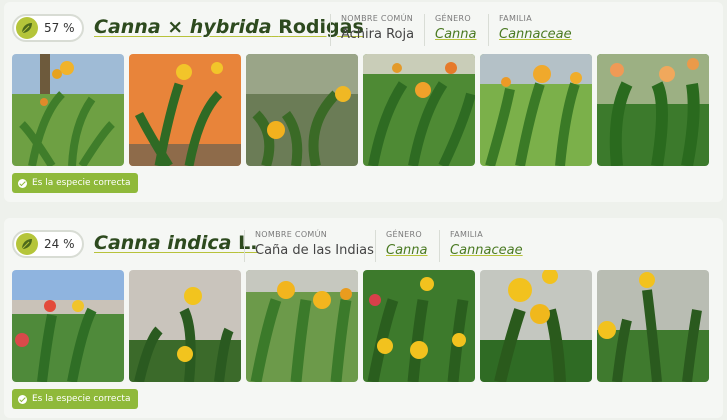 The height and width of the screenshot is (420, 727). I want to click on species-name-link: Canna indica L., so click(175, 243).